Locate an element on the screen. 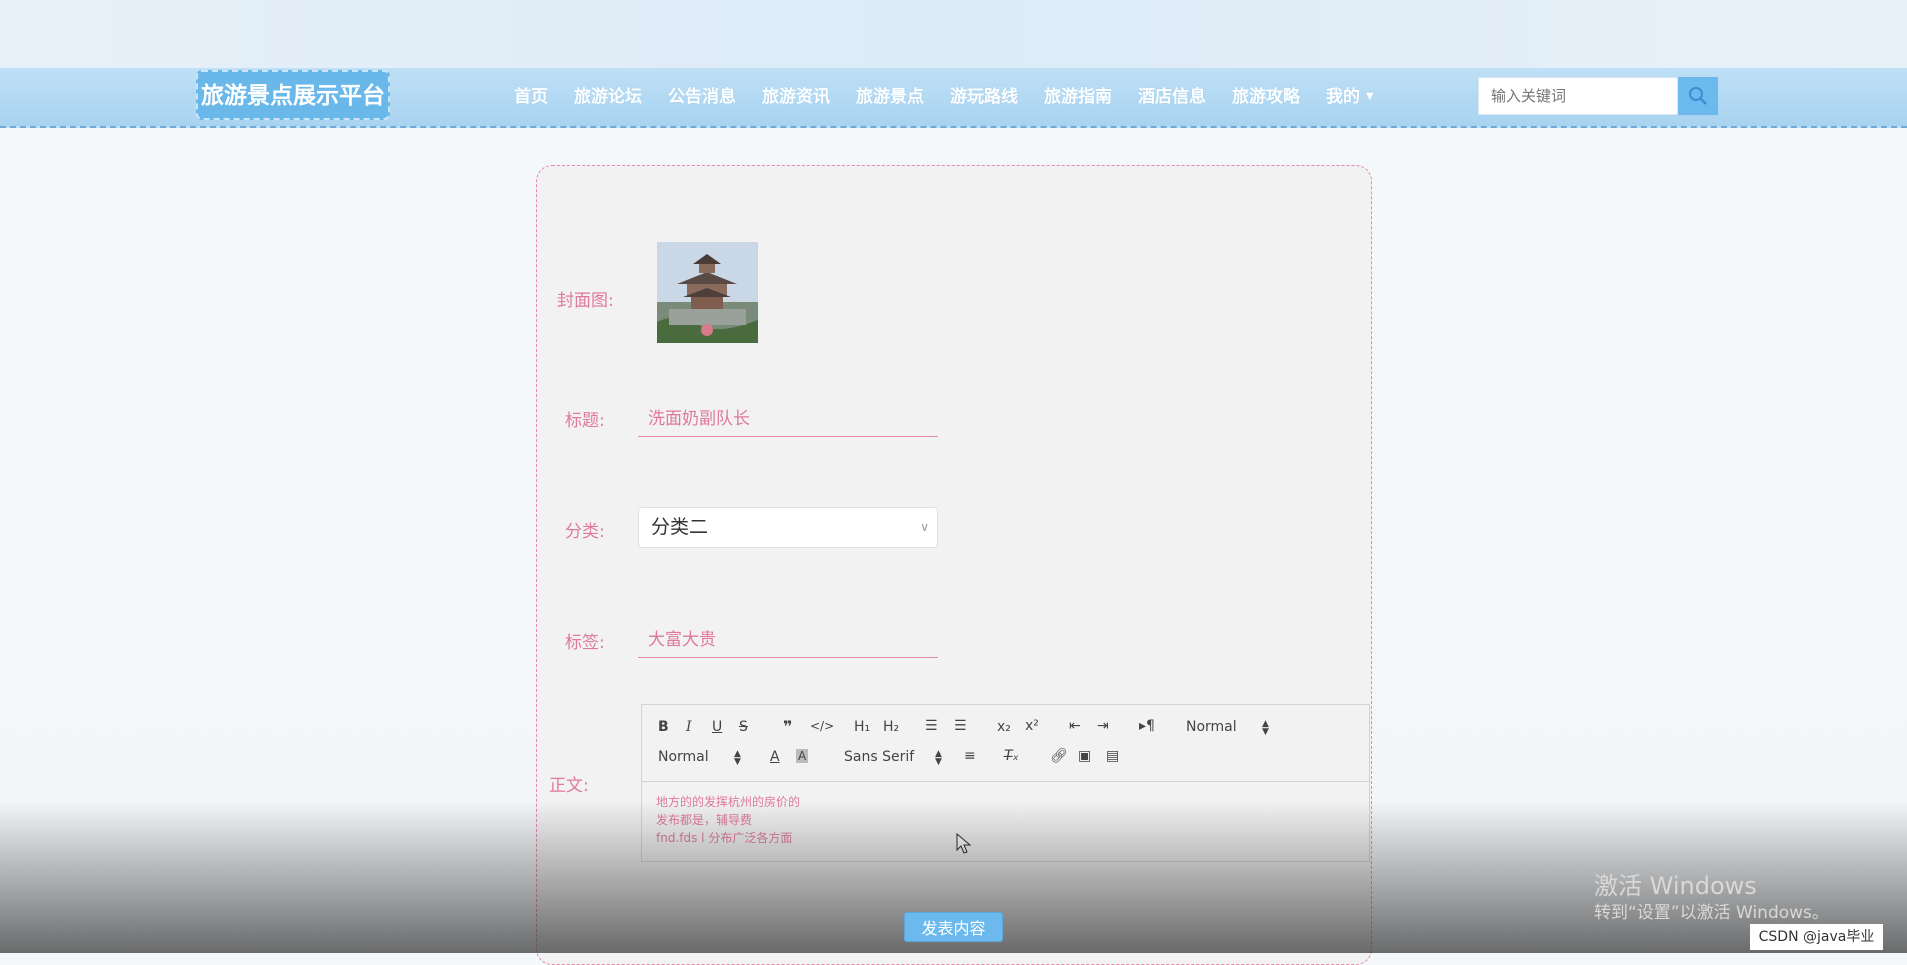  header-picker: Normal ▲ ▼ is located at coordinates (1228, 728).